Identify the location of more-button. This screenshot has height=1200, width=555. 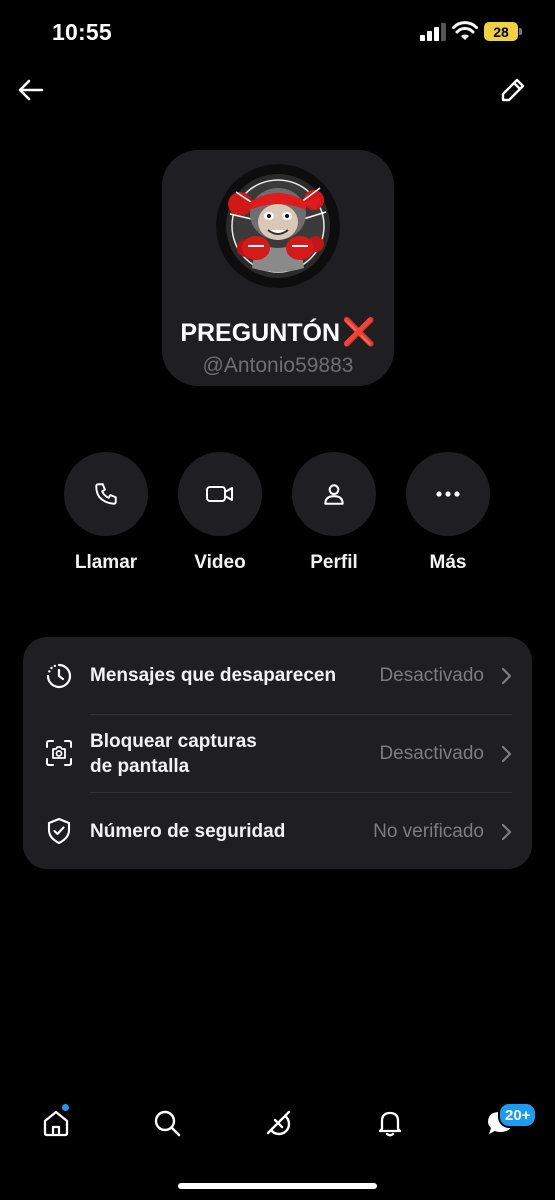
(448, 494).